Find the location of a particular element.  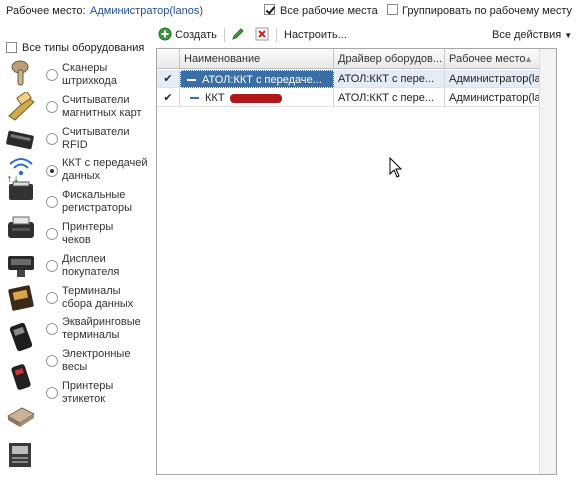

plus-circle-icon is located at coordinates (165, 34).